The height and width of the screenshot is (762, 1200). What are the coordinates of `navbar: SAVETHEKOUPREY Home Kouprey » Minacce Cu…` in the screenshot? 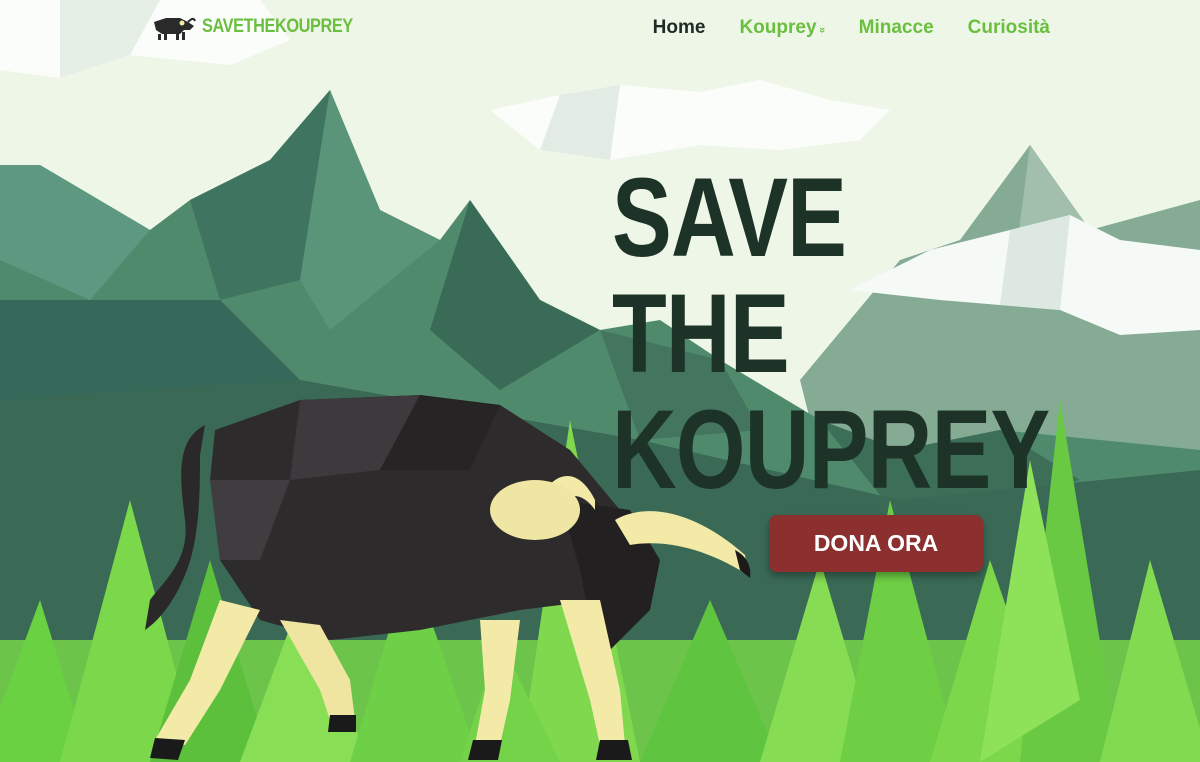 It's located at (600, 30).